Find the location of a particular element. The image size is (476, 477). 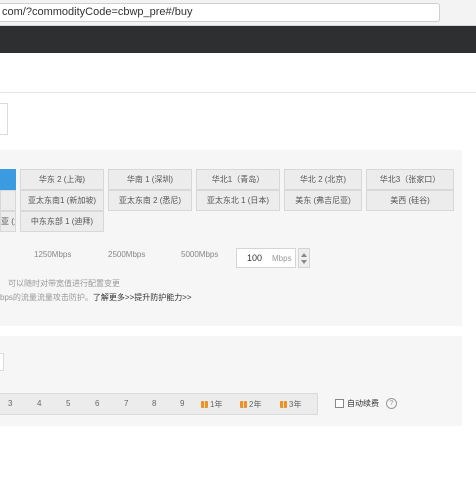

duration-option: 3 is located at coordinates (10, 403).